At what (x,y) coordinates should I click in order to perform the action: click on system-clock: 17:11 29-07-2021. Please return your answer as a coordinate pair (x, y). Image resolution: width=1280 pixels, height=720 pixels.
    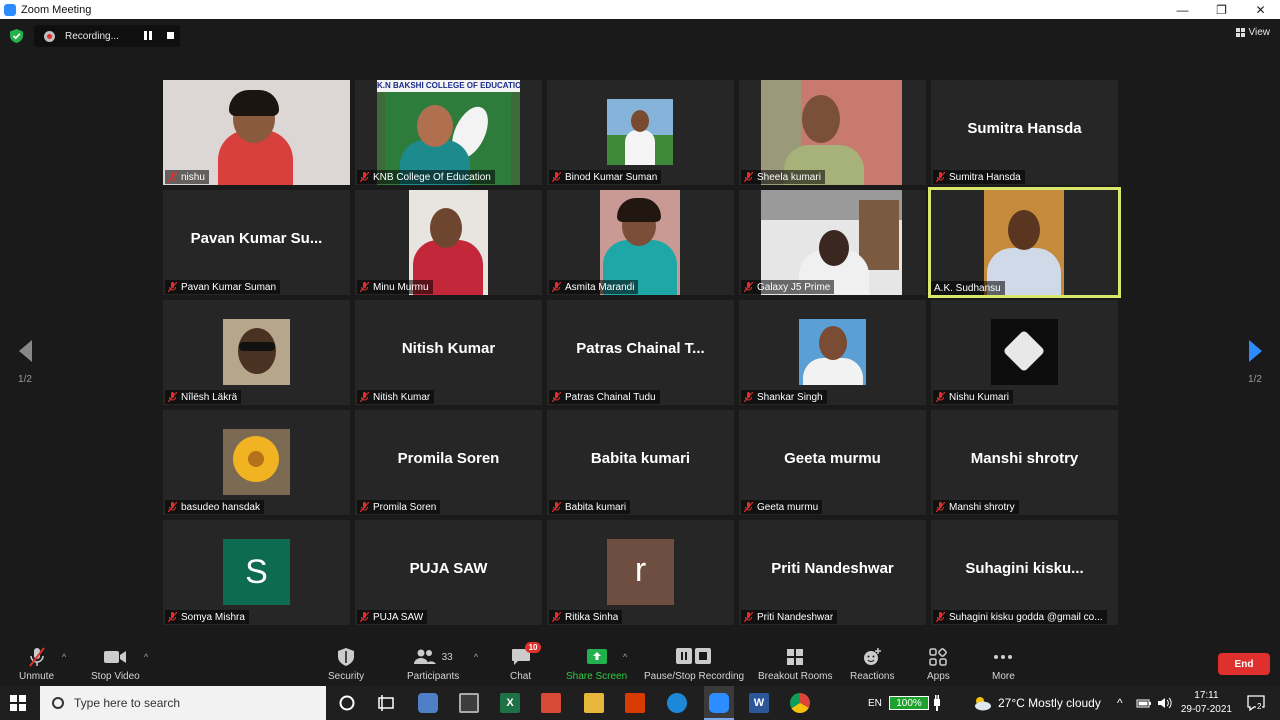
    Looking at the image, I should click on (1206, 703).